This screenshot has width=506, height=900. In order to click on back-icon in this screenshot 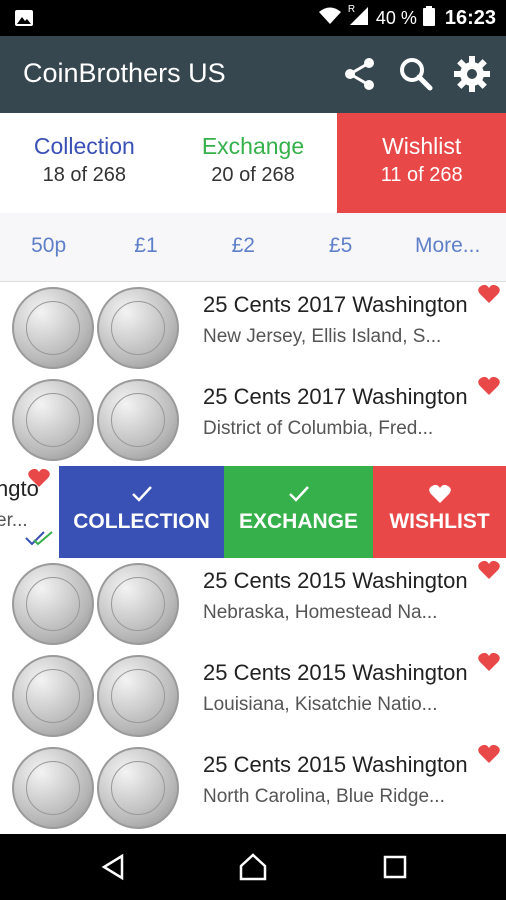, I will do `click(113, 867)`.